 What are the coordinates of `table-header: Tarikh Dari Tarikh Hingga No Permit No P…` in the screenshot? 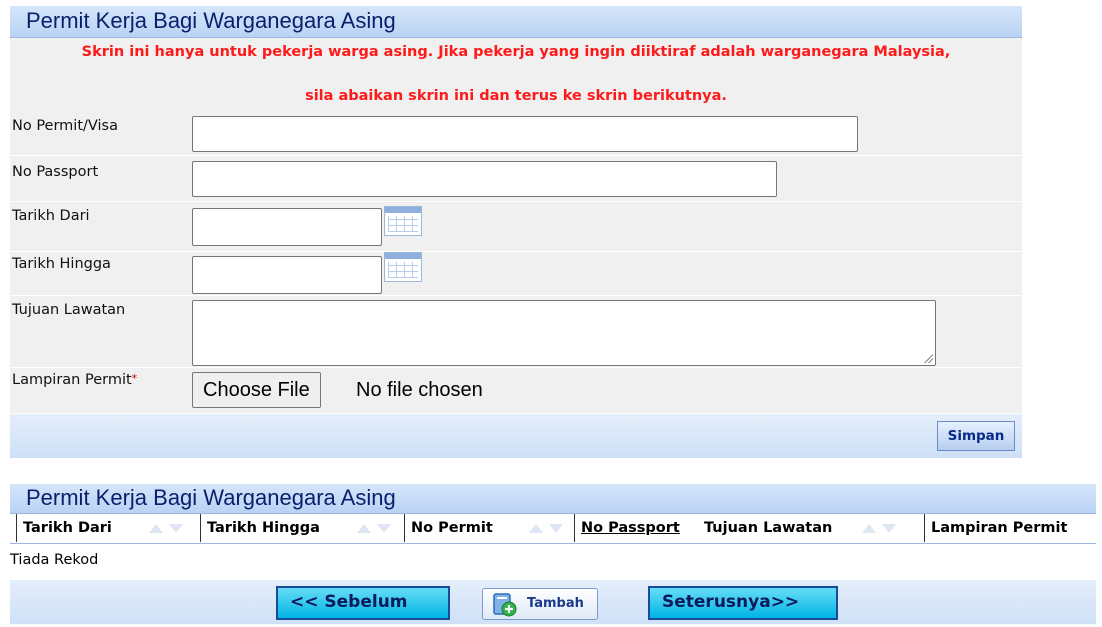 It's located at (553, 529).